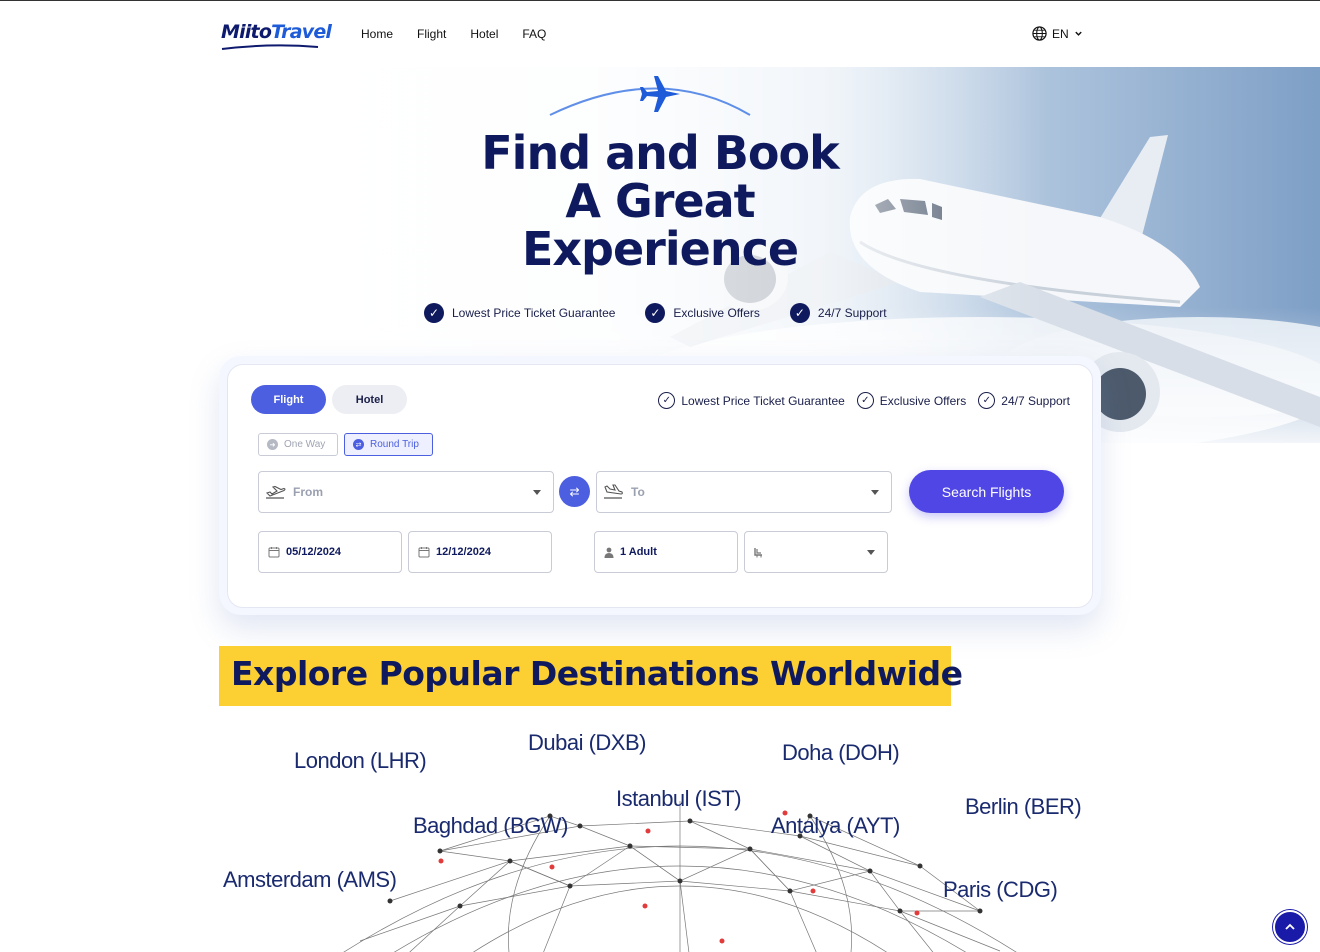 This screenshot has width=1320, height=952. I want to click on city-berlin: Berlin (BER), so click(1023, 807).